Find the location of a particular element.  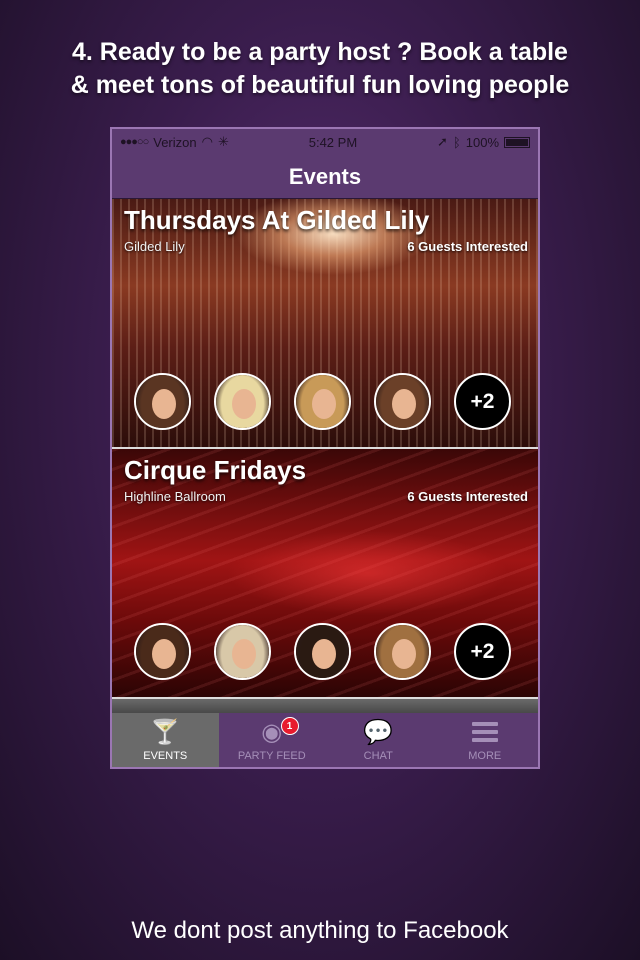

cocktail-glasses-icon: 🍸 is located at coordinates (165, 732).